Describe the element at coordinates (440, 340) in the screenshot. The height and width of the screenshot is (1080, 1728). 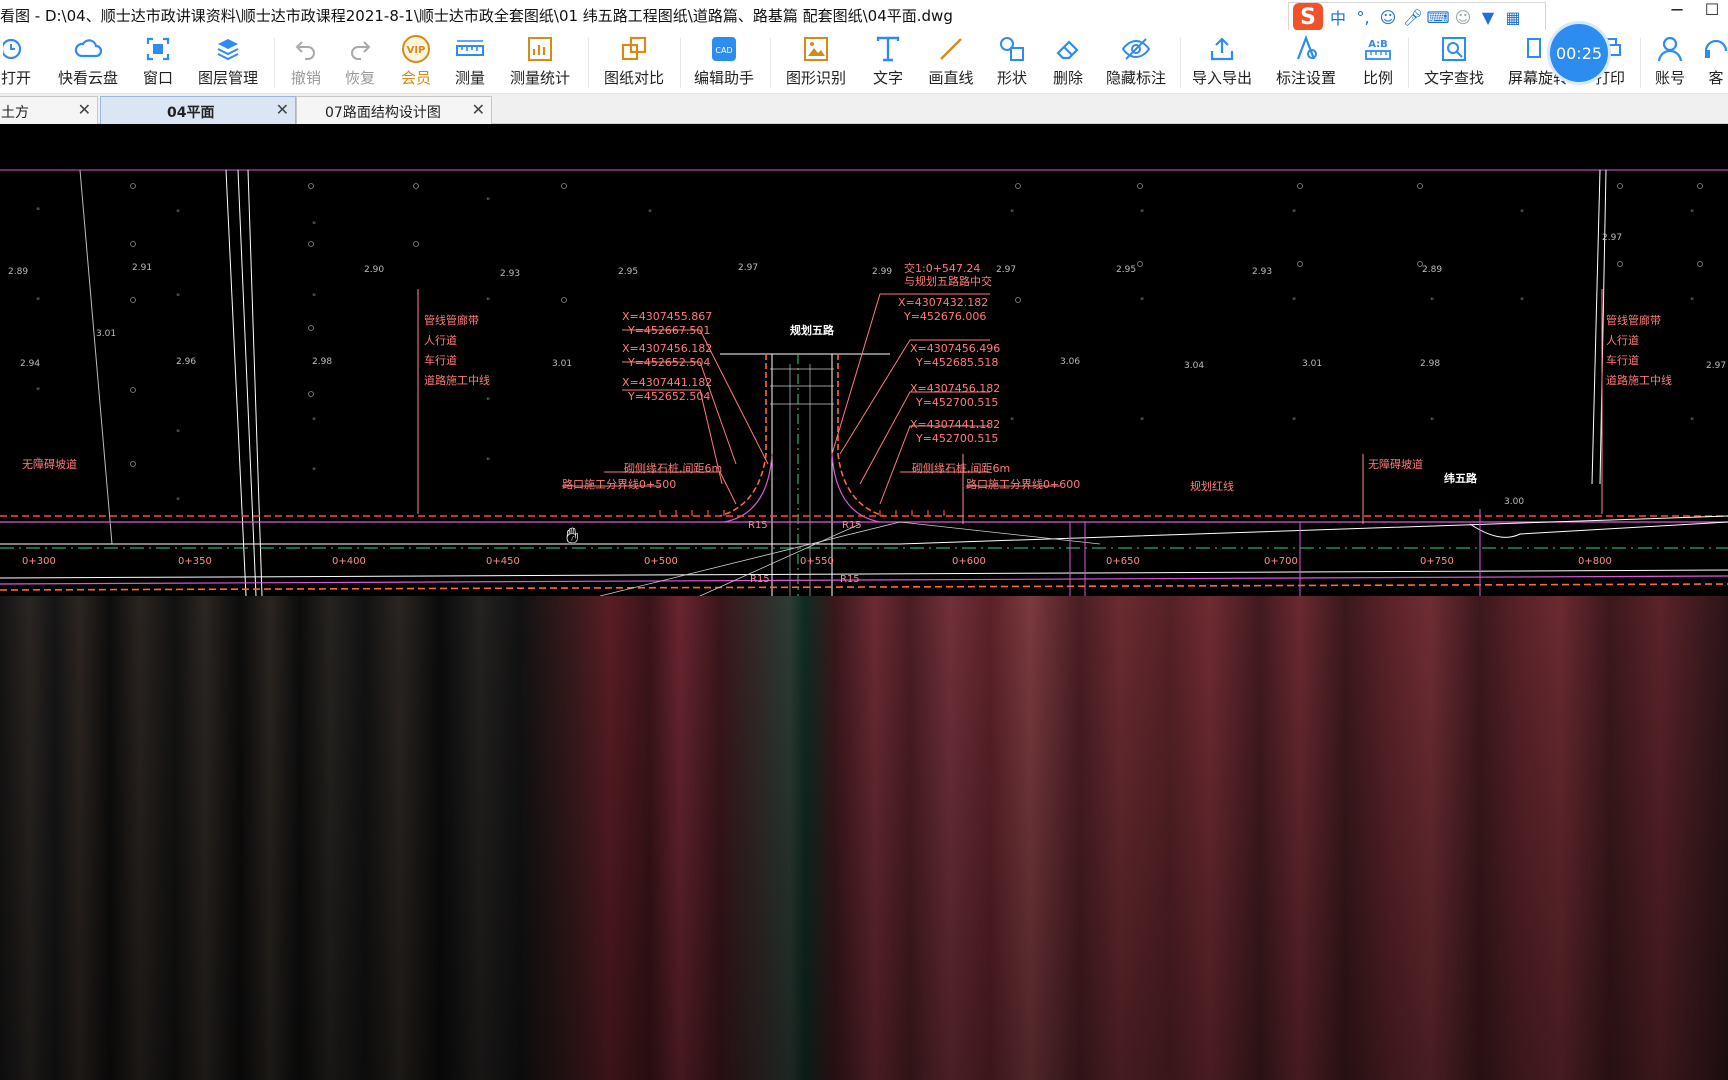
I see `svg-text: 人行道` at that location.